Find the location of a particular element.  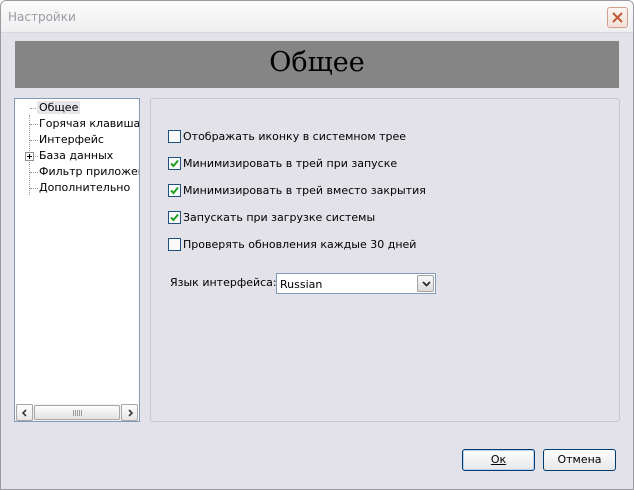

language-label: Язык интерфейса: is located at coordinates (223, 282).